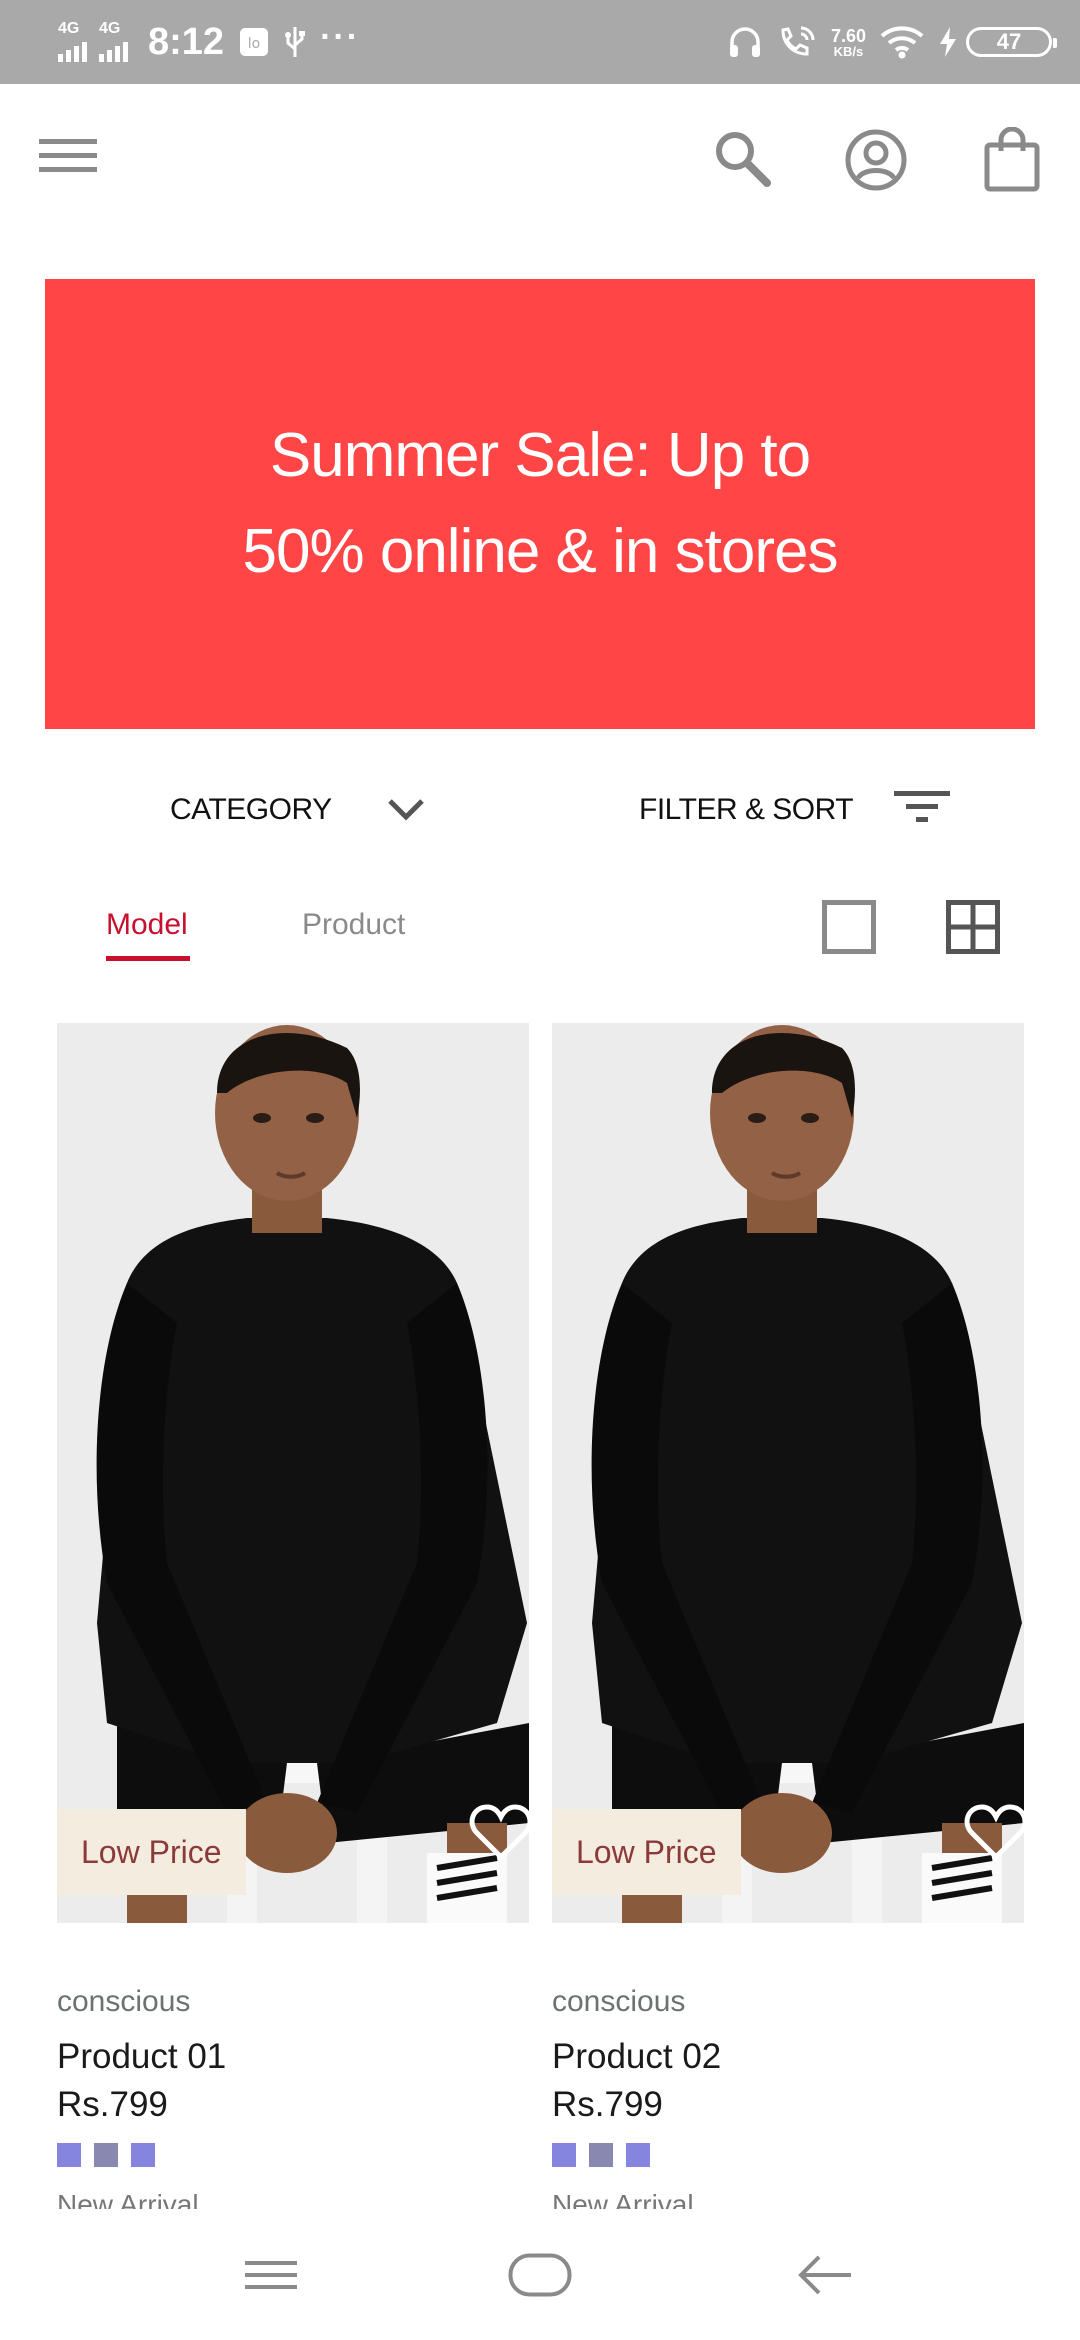 This screenshot has width=1080, height=2340. Describe the element at coordinates (69, 28) in the screenshot. I see `network-type-1: 4G` at that location.